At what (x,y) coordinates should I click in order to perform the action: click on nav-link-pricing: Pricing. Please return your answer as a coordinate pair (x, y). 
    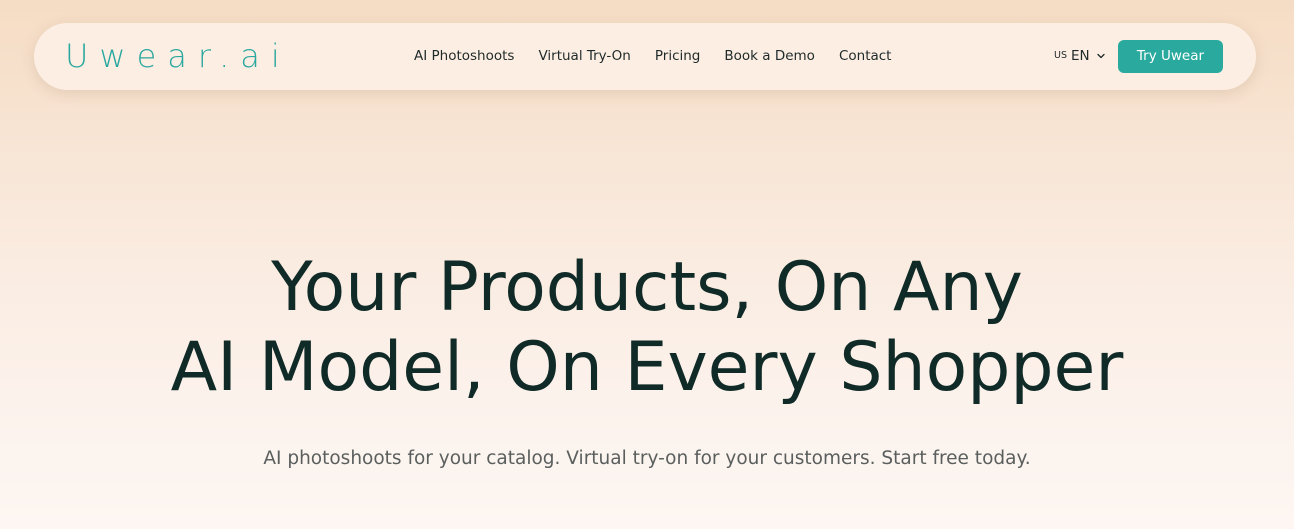
    Looking at the image, I should click on (678, 56).